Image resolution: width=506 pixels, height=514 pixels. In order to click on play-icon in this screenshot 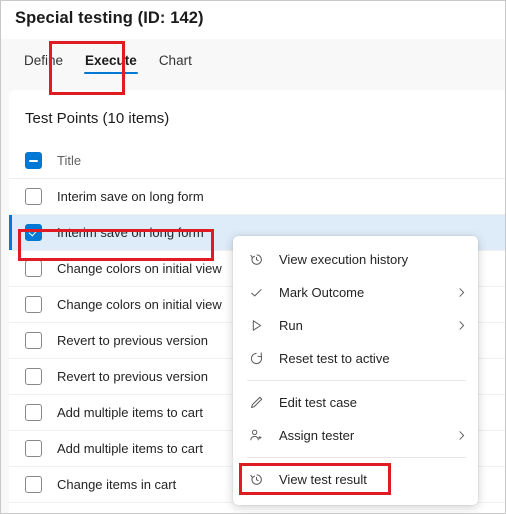, I will do `click(256, 326)`.